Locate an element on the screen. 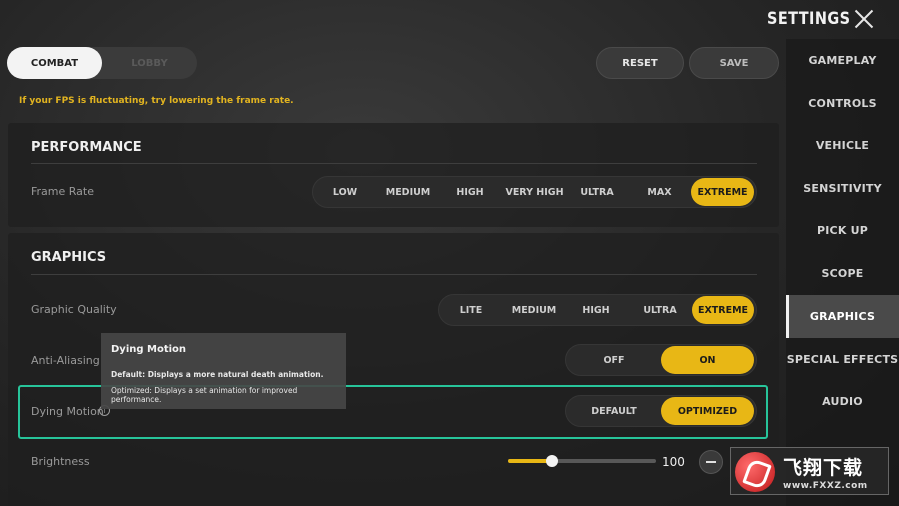  close-icon is located at coordinates (864, 19).